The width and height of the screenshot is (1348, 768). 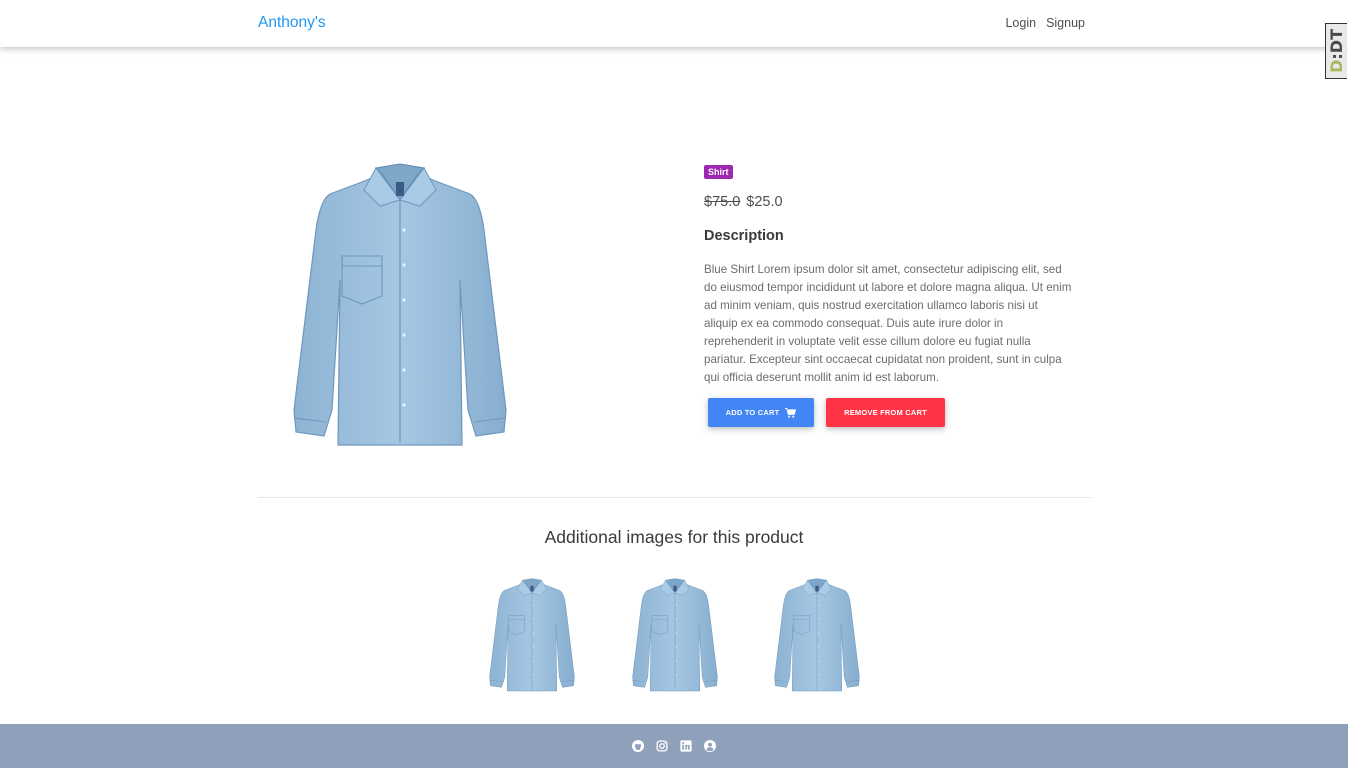 What do you see at coordinates (791, 412) in the screenshot?
I see `cart-icon` at bounding box center [791, 412].